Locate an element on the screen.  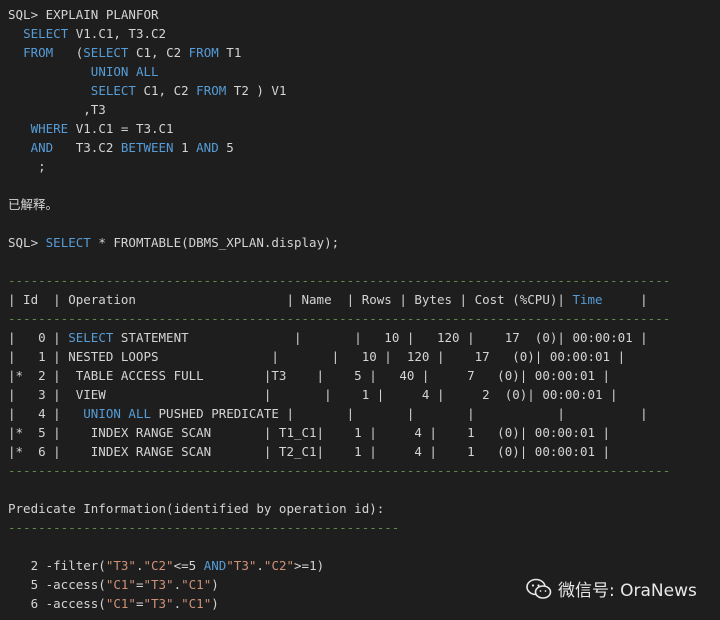
line-segment: <=5 is located at coordinates (188, 565).